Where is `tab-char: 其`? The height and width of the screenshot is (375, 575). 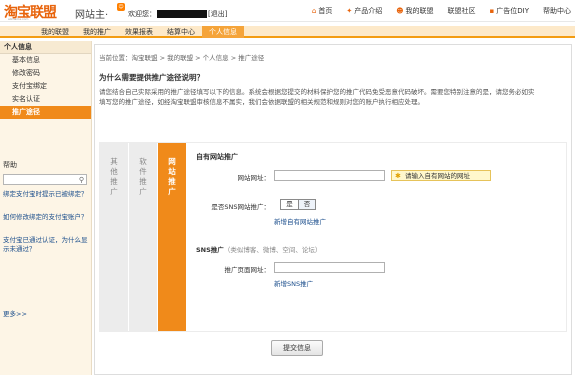 tab-char: 其 is located at coordinates (114, 161).